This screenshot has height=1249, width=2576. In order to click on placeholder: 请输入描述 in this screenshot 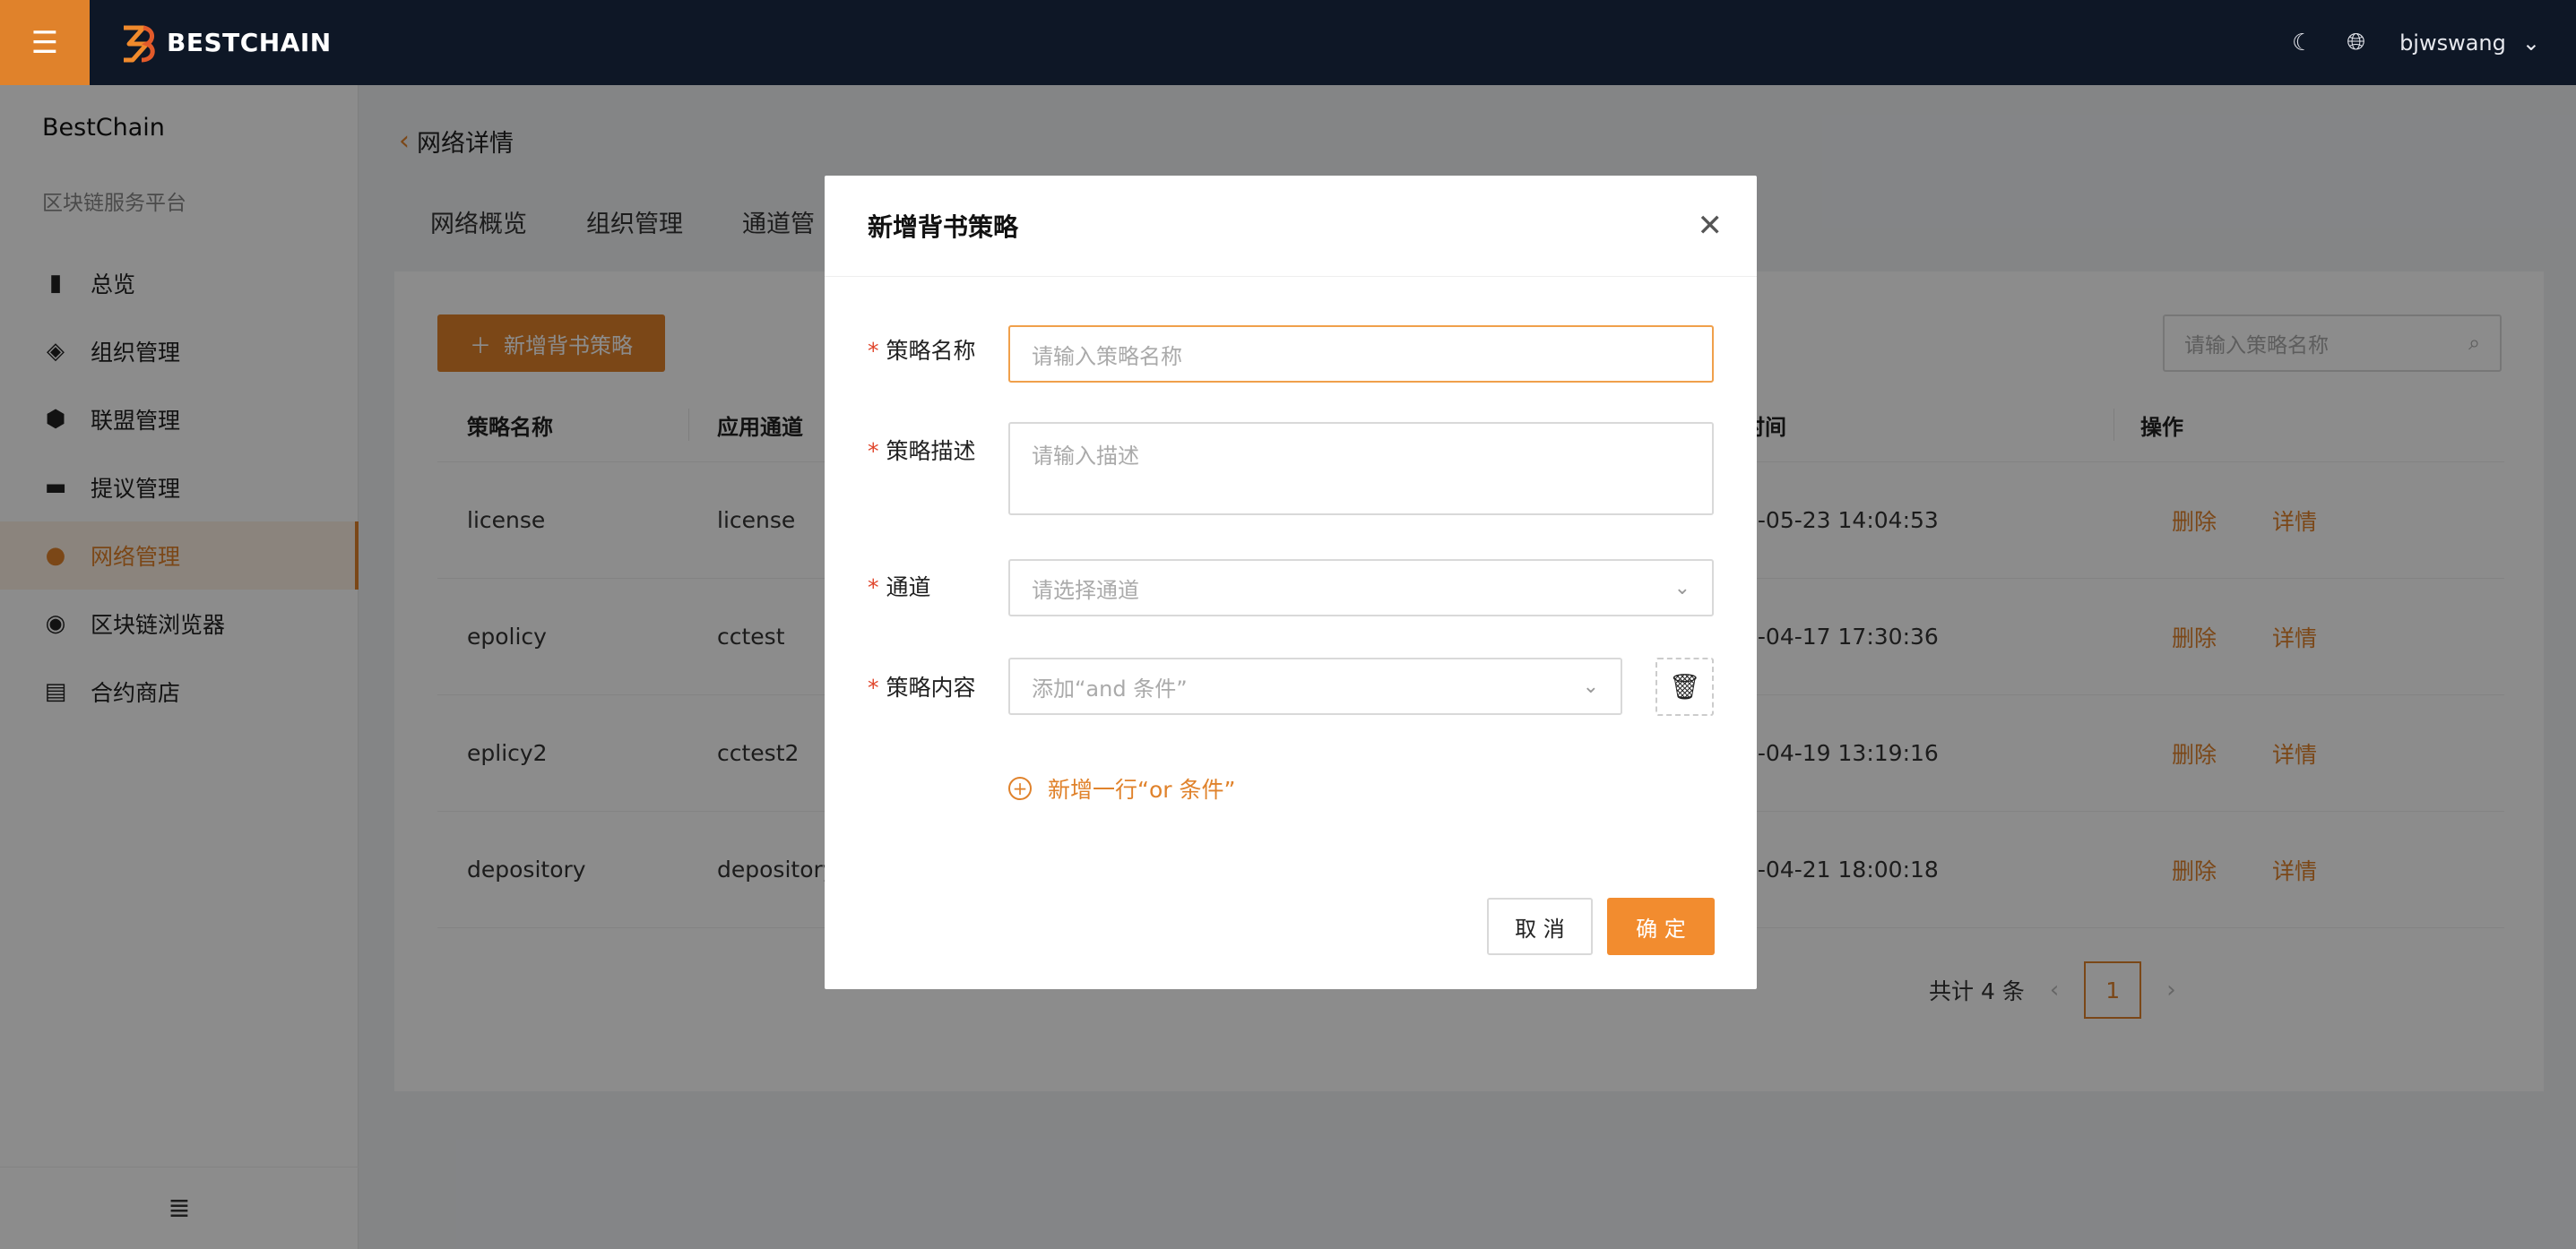, I will do `click(1085, 457)`.